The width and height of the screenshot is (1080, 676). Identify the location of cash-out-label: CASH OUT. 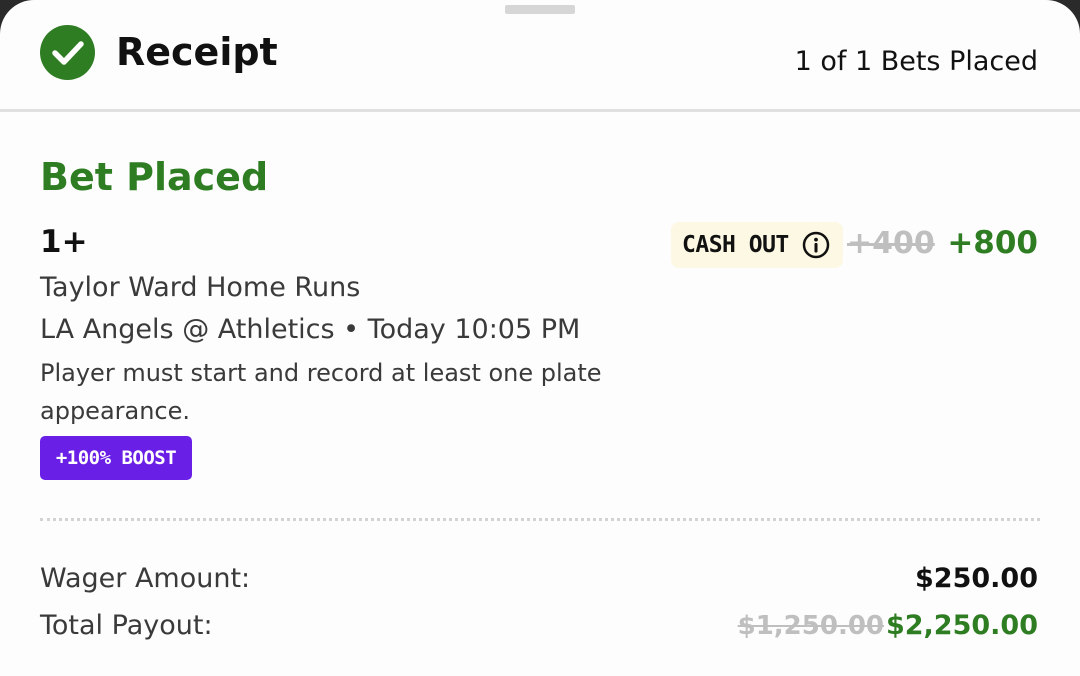
(735, 245).